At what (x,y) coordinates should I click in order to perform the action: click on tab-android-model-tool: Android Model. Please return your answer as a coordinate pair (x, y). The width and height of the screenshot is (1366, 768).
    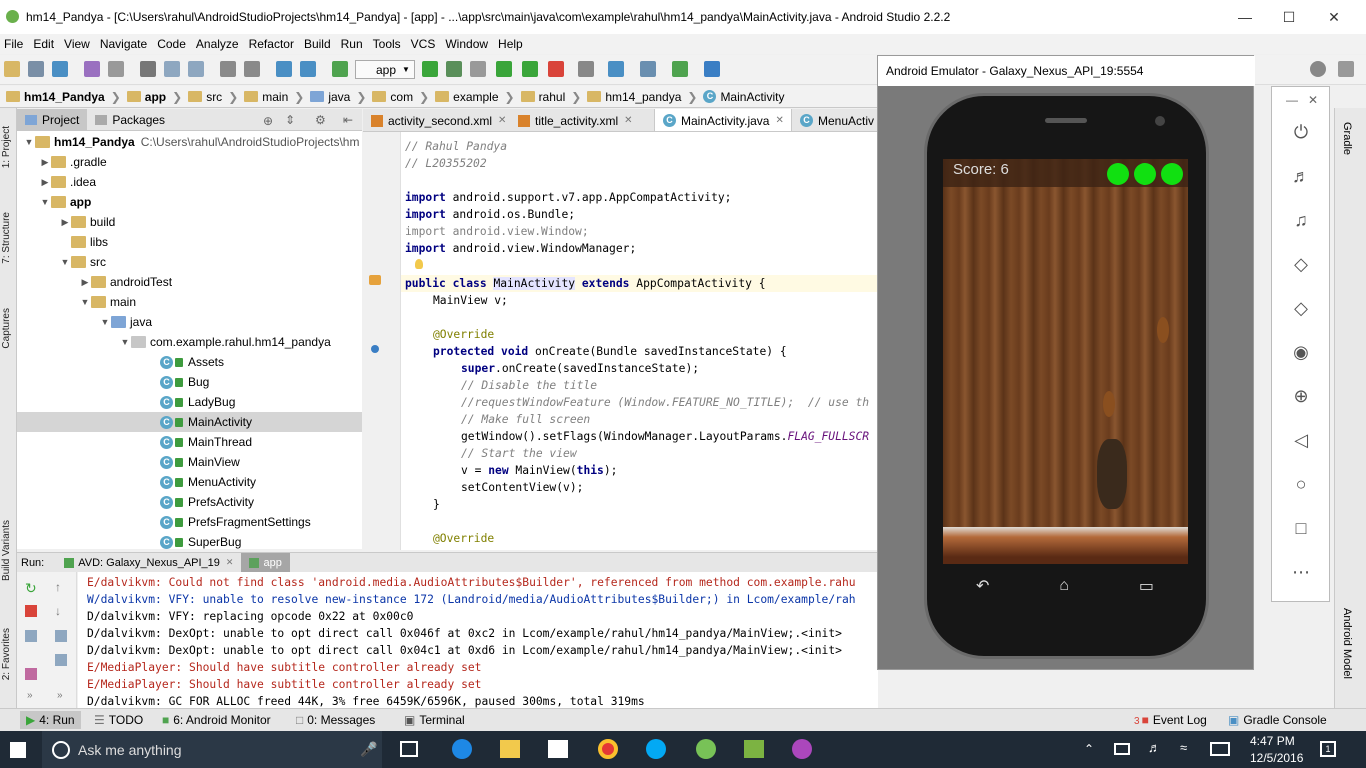
    Looking at the image, I should click on (1347, 643).